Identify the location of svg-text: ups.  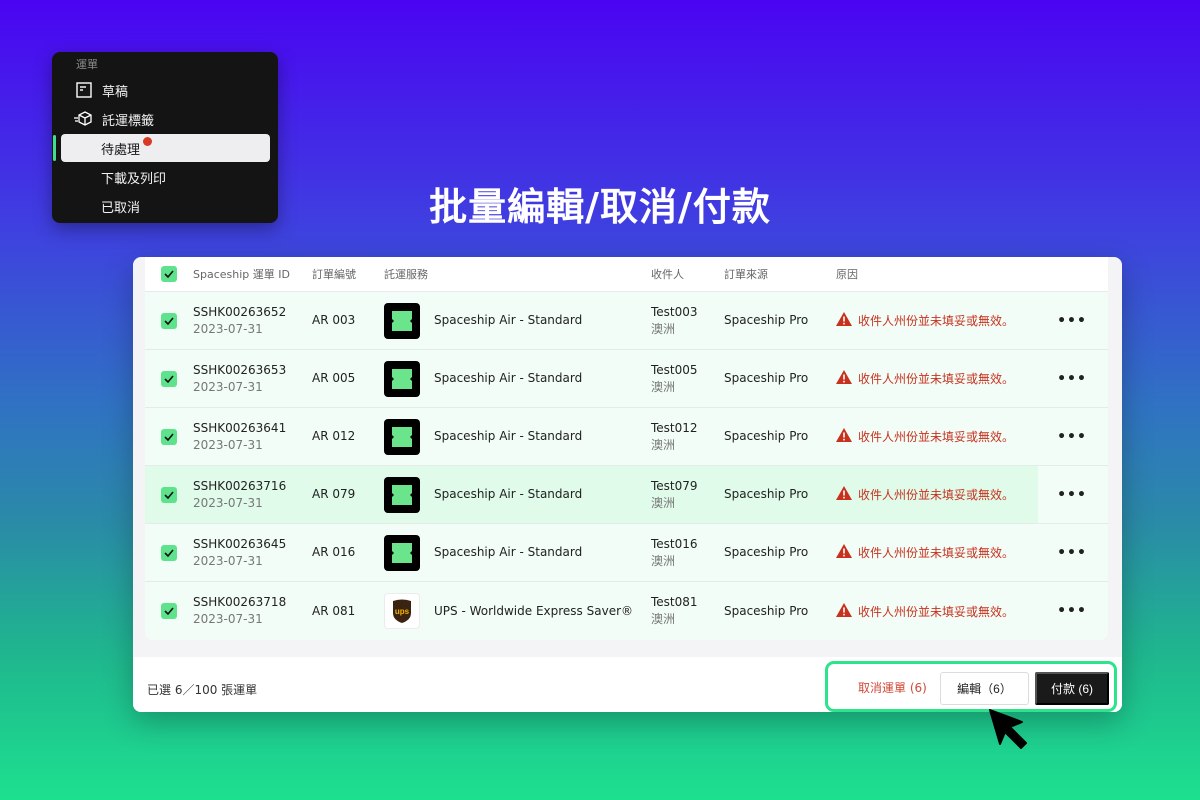
(402, 611).